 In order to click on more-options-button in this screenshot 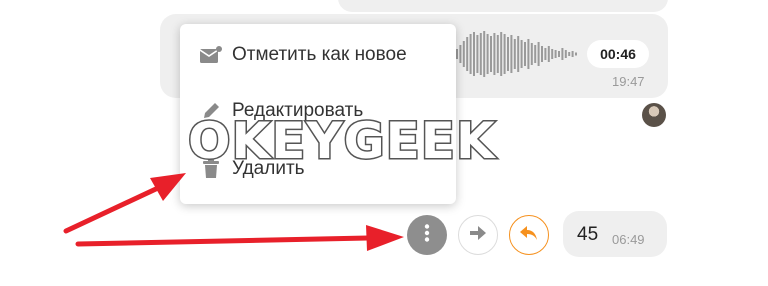, I will do `click(427, 235)`.